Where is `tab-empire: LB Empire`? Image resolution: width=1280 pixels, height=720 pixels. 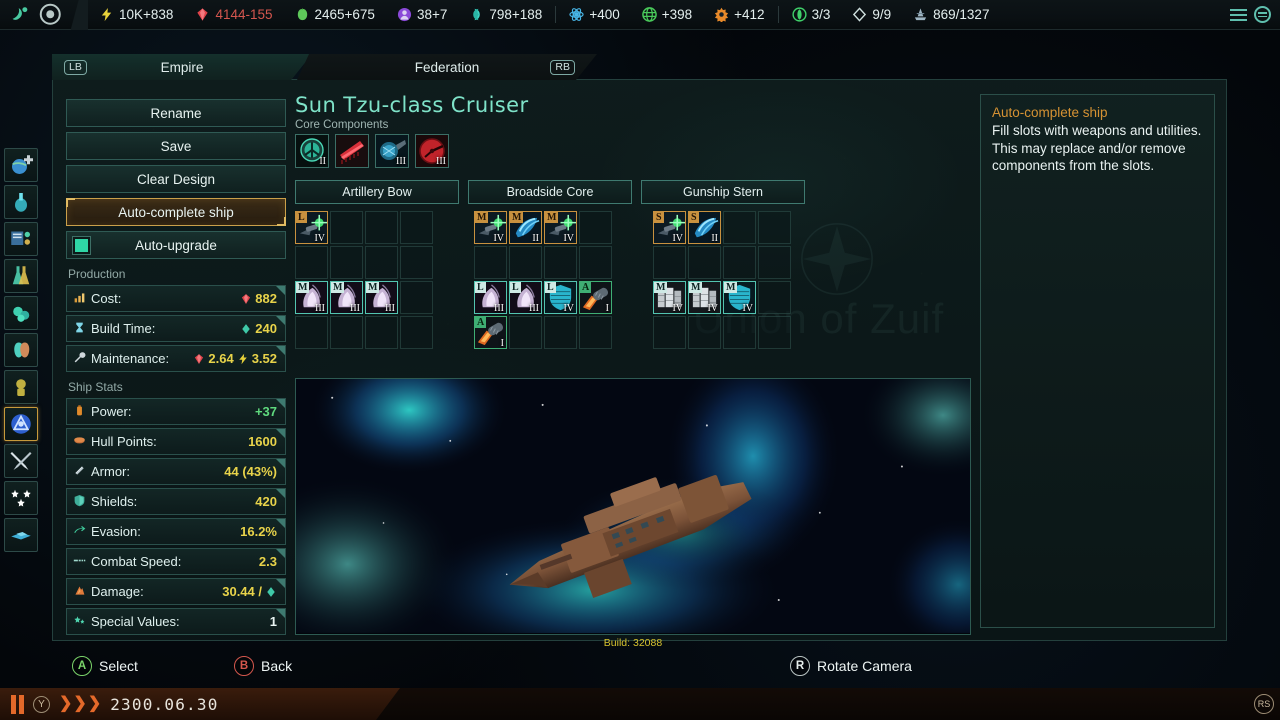
tab-empire: LB Empire is located at coordinates (182, 67).